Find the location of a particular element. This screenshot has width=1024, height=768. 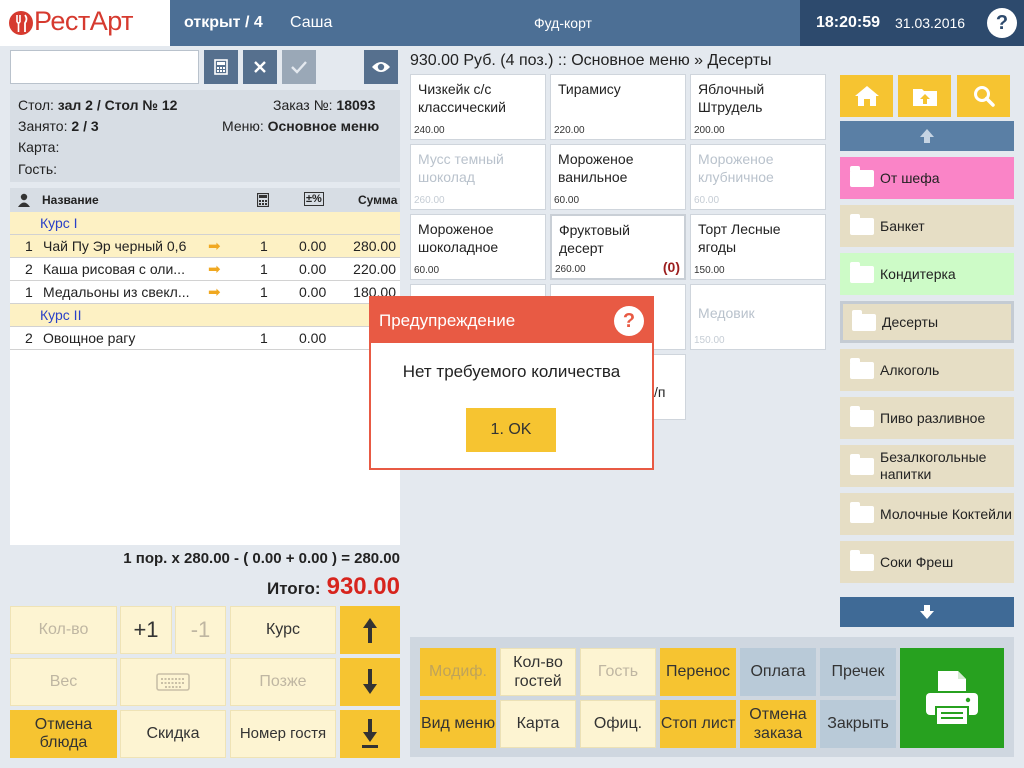

close-icon is located at coordinates (260, 67).